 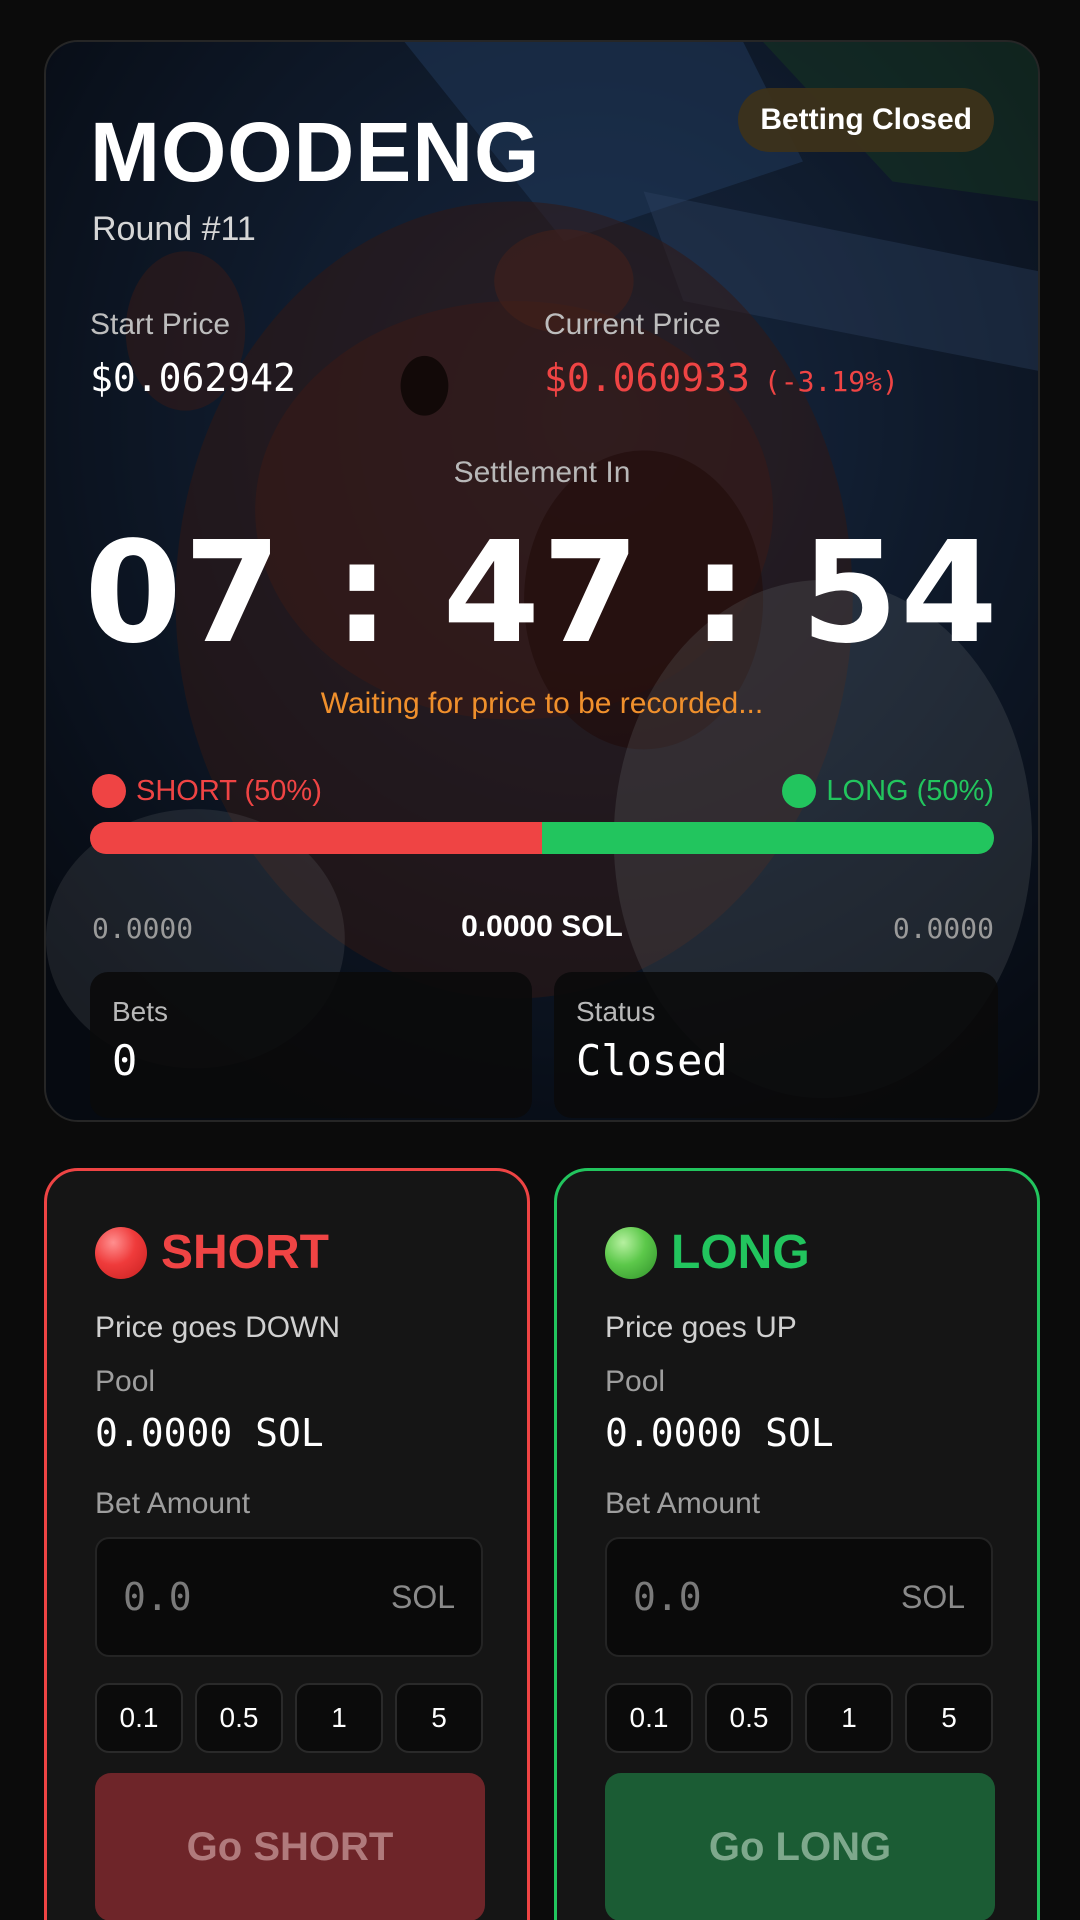 I want to click on settlement-label: Settlement In, so click(x=542, y=472).